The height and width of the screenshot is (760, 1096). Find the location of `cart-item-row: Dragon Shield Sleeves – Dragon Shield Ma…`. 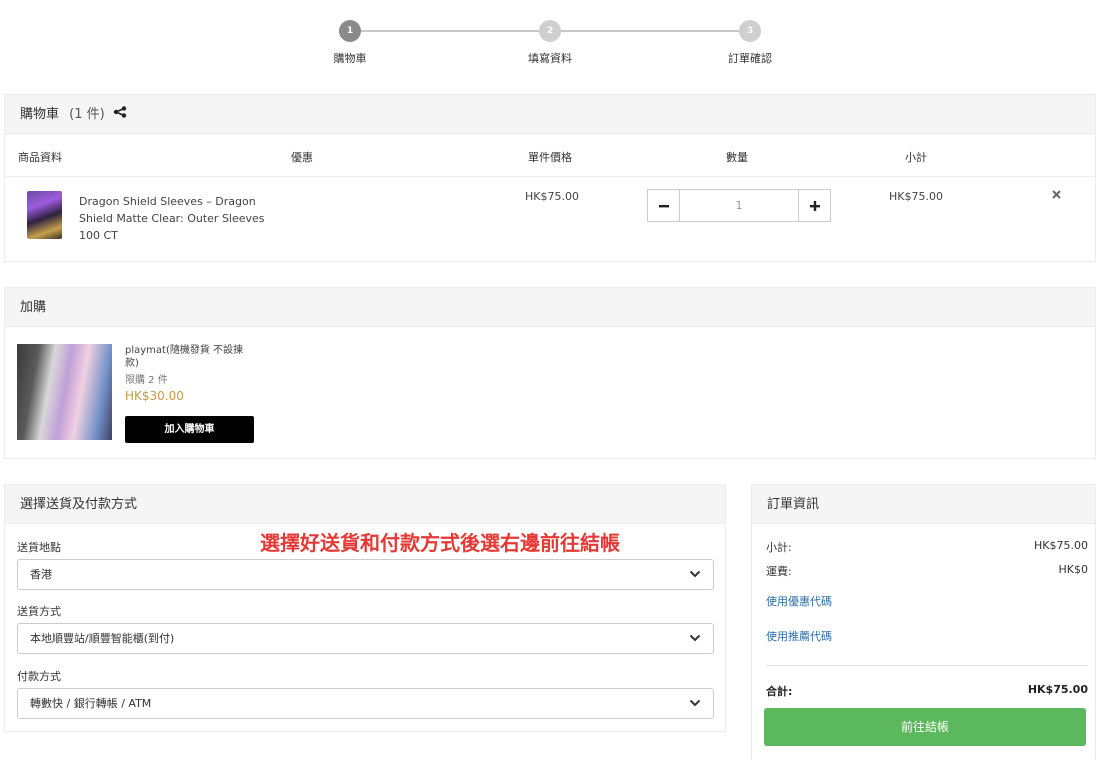

cart-item-row: Dragon Shield Sleeves – Dragon Shield Ma… is located at coordinates (550, 218).